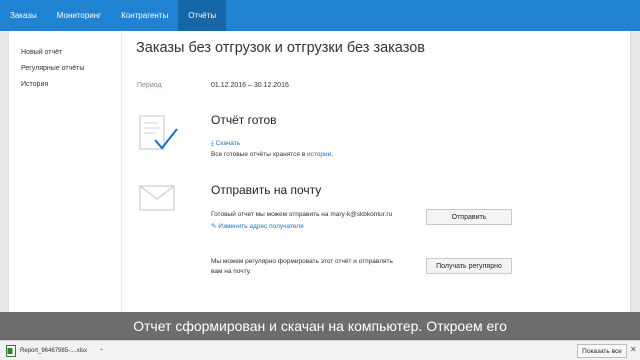  What do you see at coordinates (319, 154) in the screenshot?
I see `history-link: истории` at bounding box center [319, 154].